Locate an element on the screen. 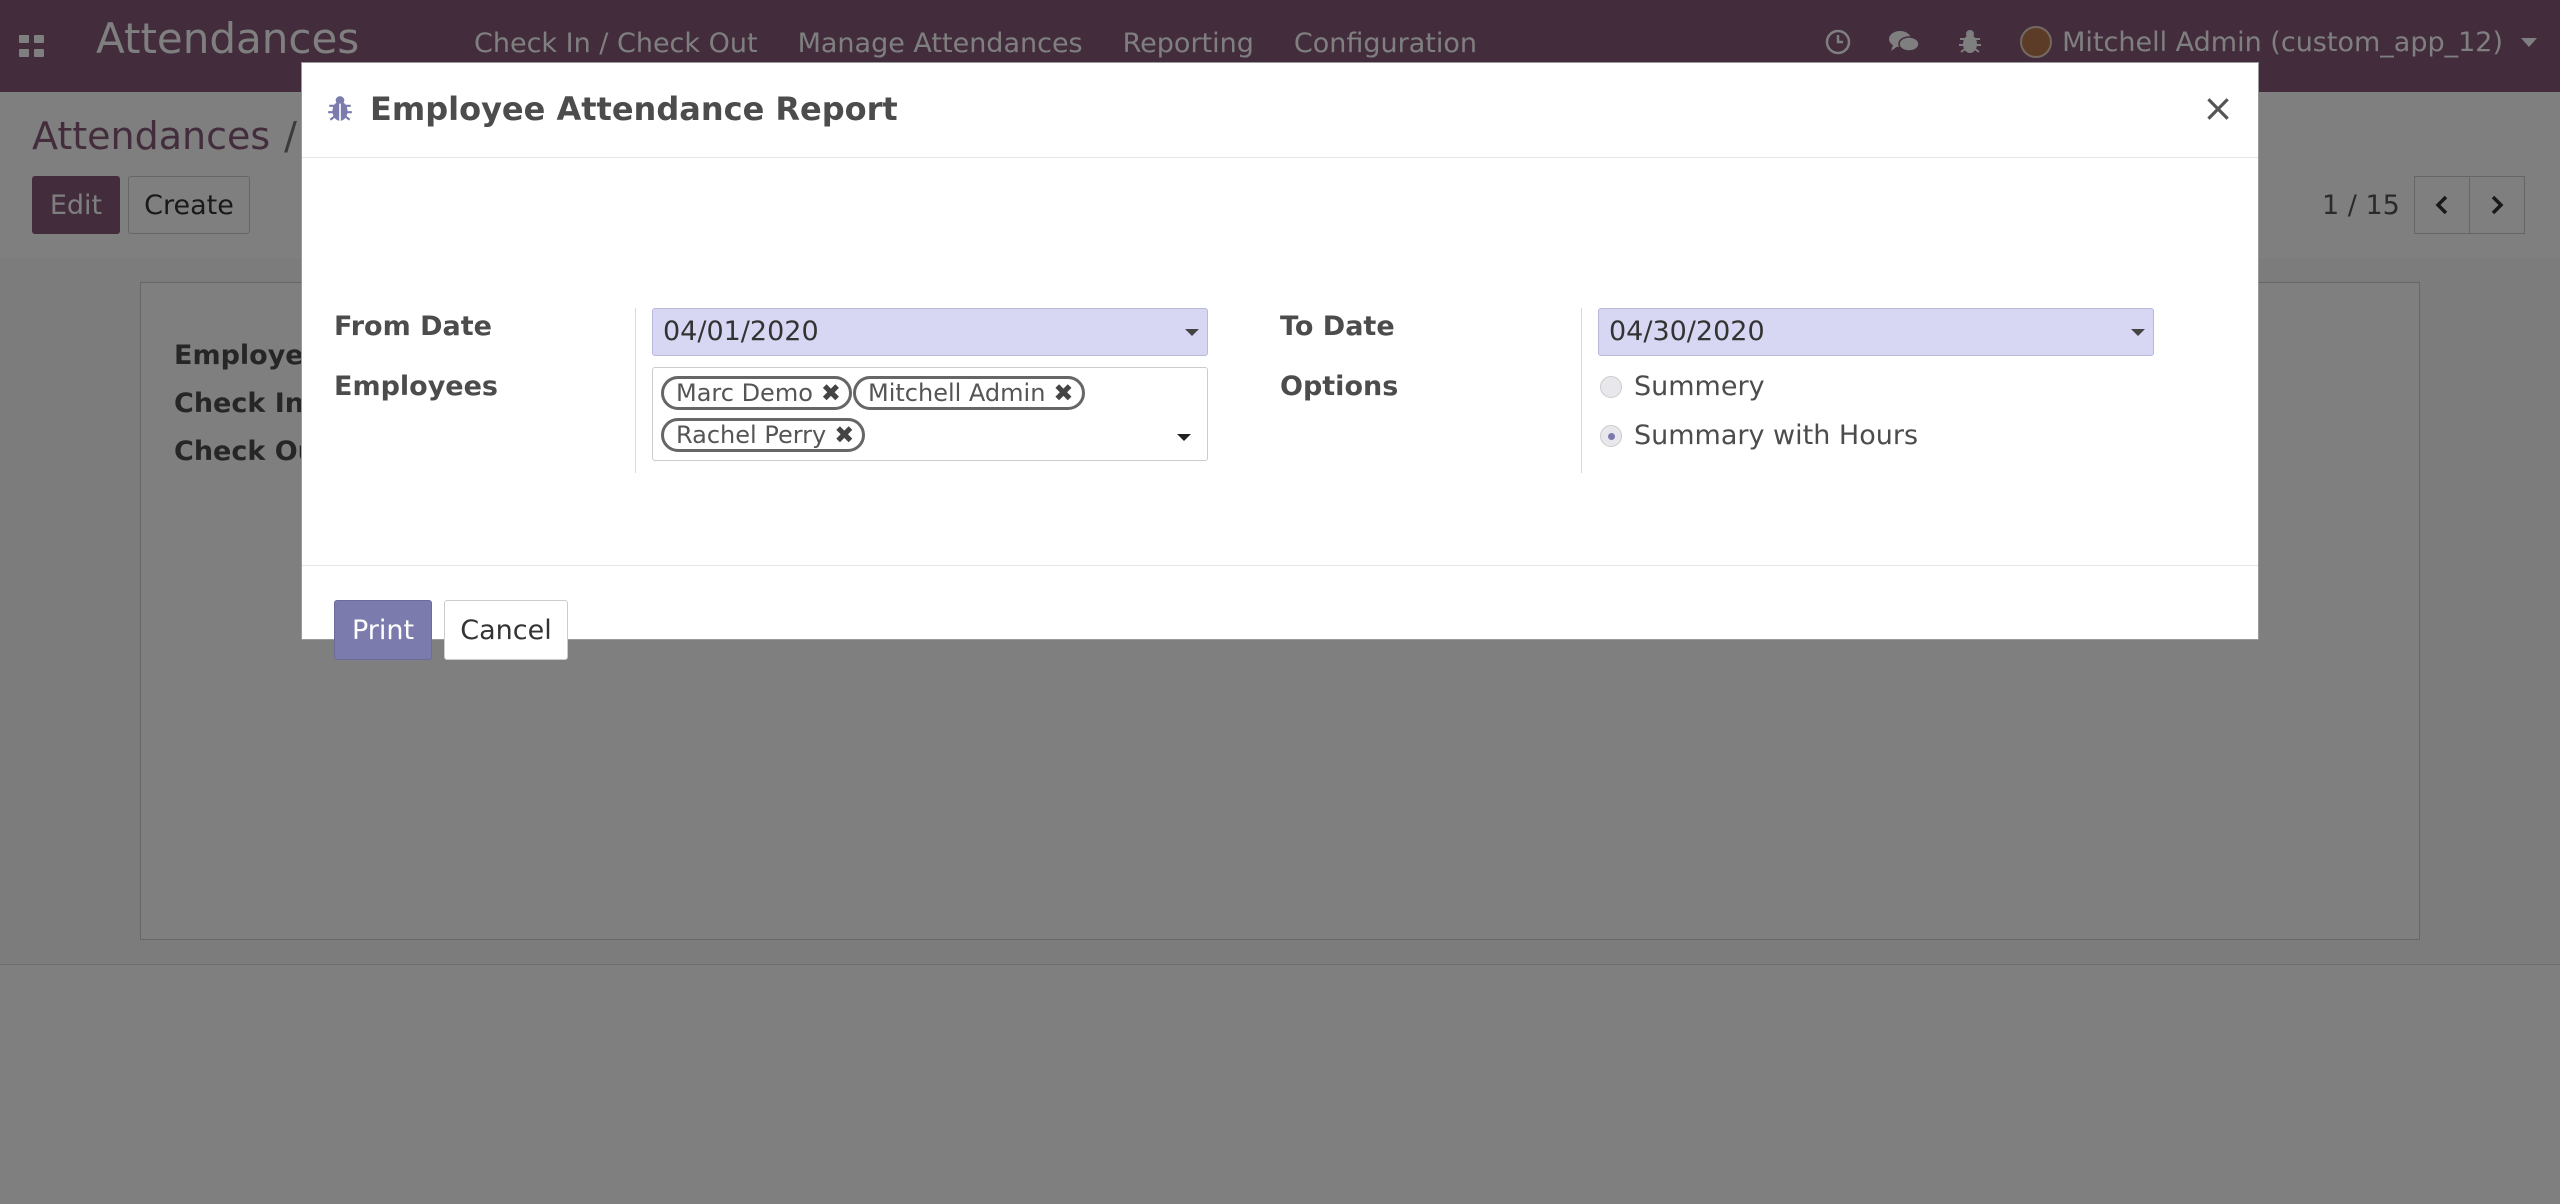 This screenshot has width=2560, height=1204. employee-tag: Marc Demo ✖ is located at coordinates (756, 393).